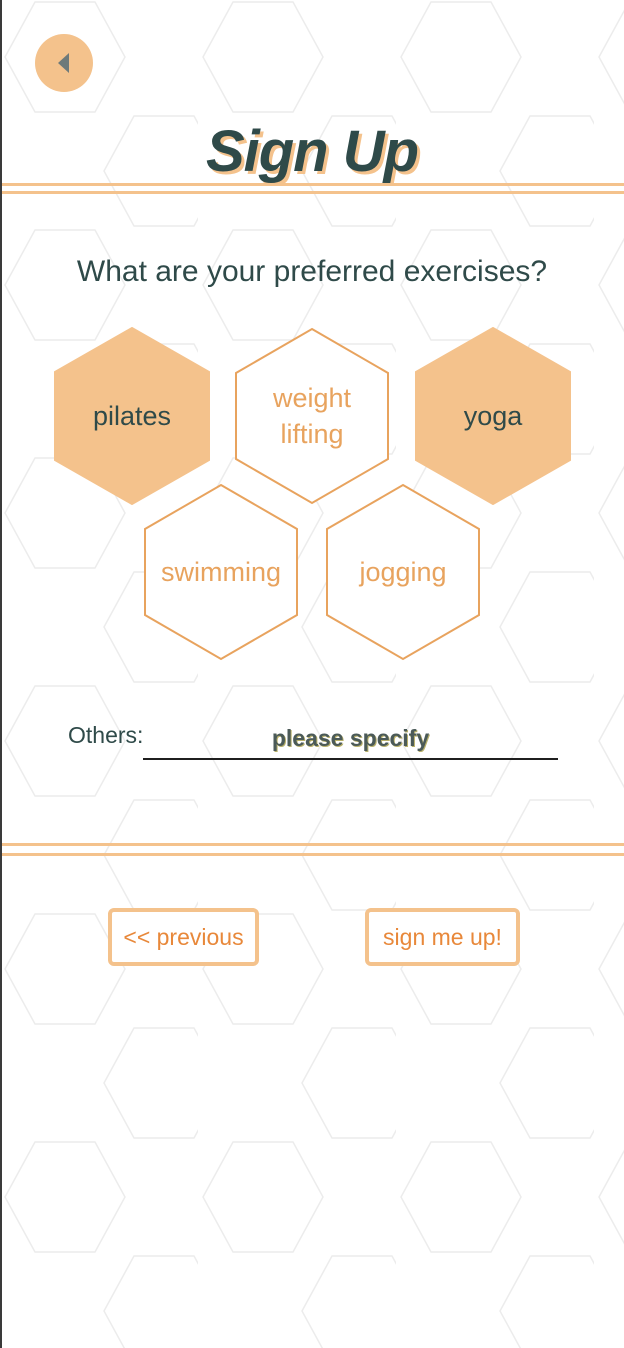 The height and width of the screenshot is (1348, 624). What do you see at coordinates (312, 271) in the screenshot?
I see `exercise-question: What are your preferred exercises?` at bounding box center [312, 271].